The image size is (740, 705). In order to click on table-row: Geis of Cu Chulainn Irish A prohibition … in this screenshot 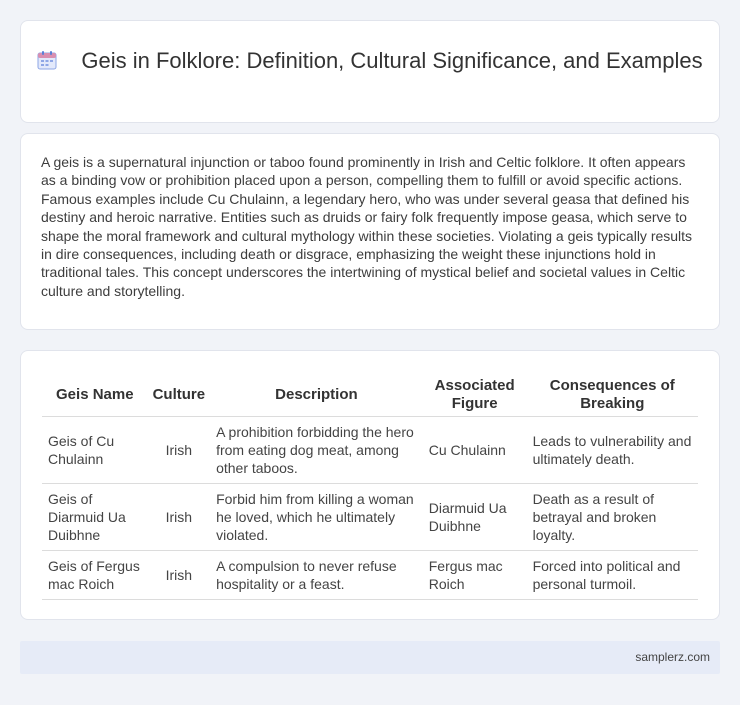, I will do `click(370, 450)`.